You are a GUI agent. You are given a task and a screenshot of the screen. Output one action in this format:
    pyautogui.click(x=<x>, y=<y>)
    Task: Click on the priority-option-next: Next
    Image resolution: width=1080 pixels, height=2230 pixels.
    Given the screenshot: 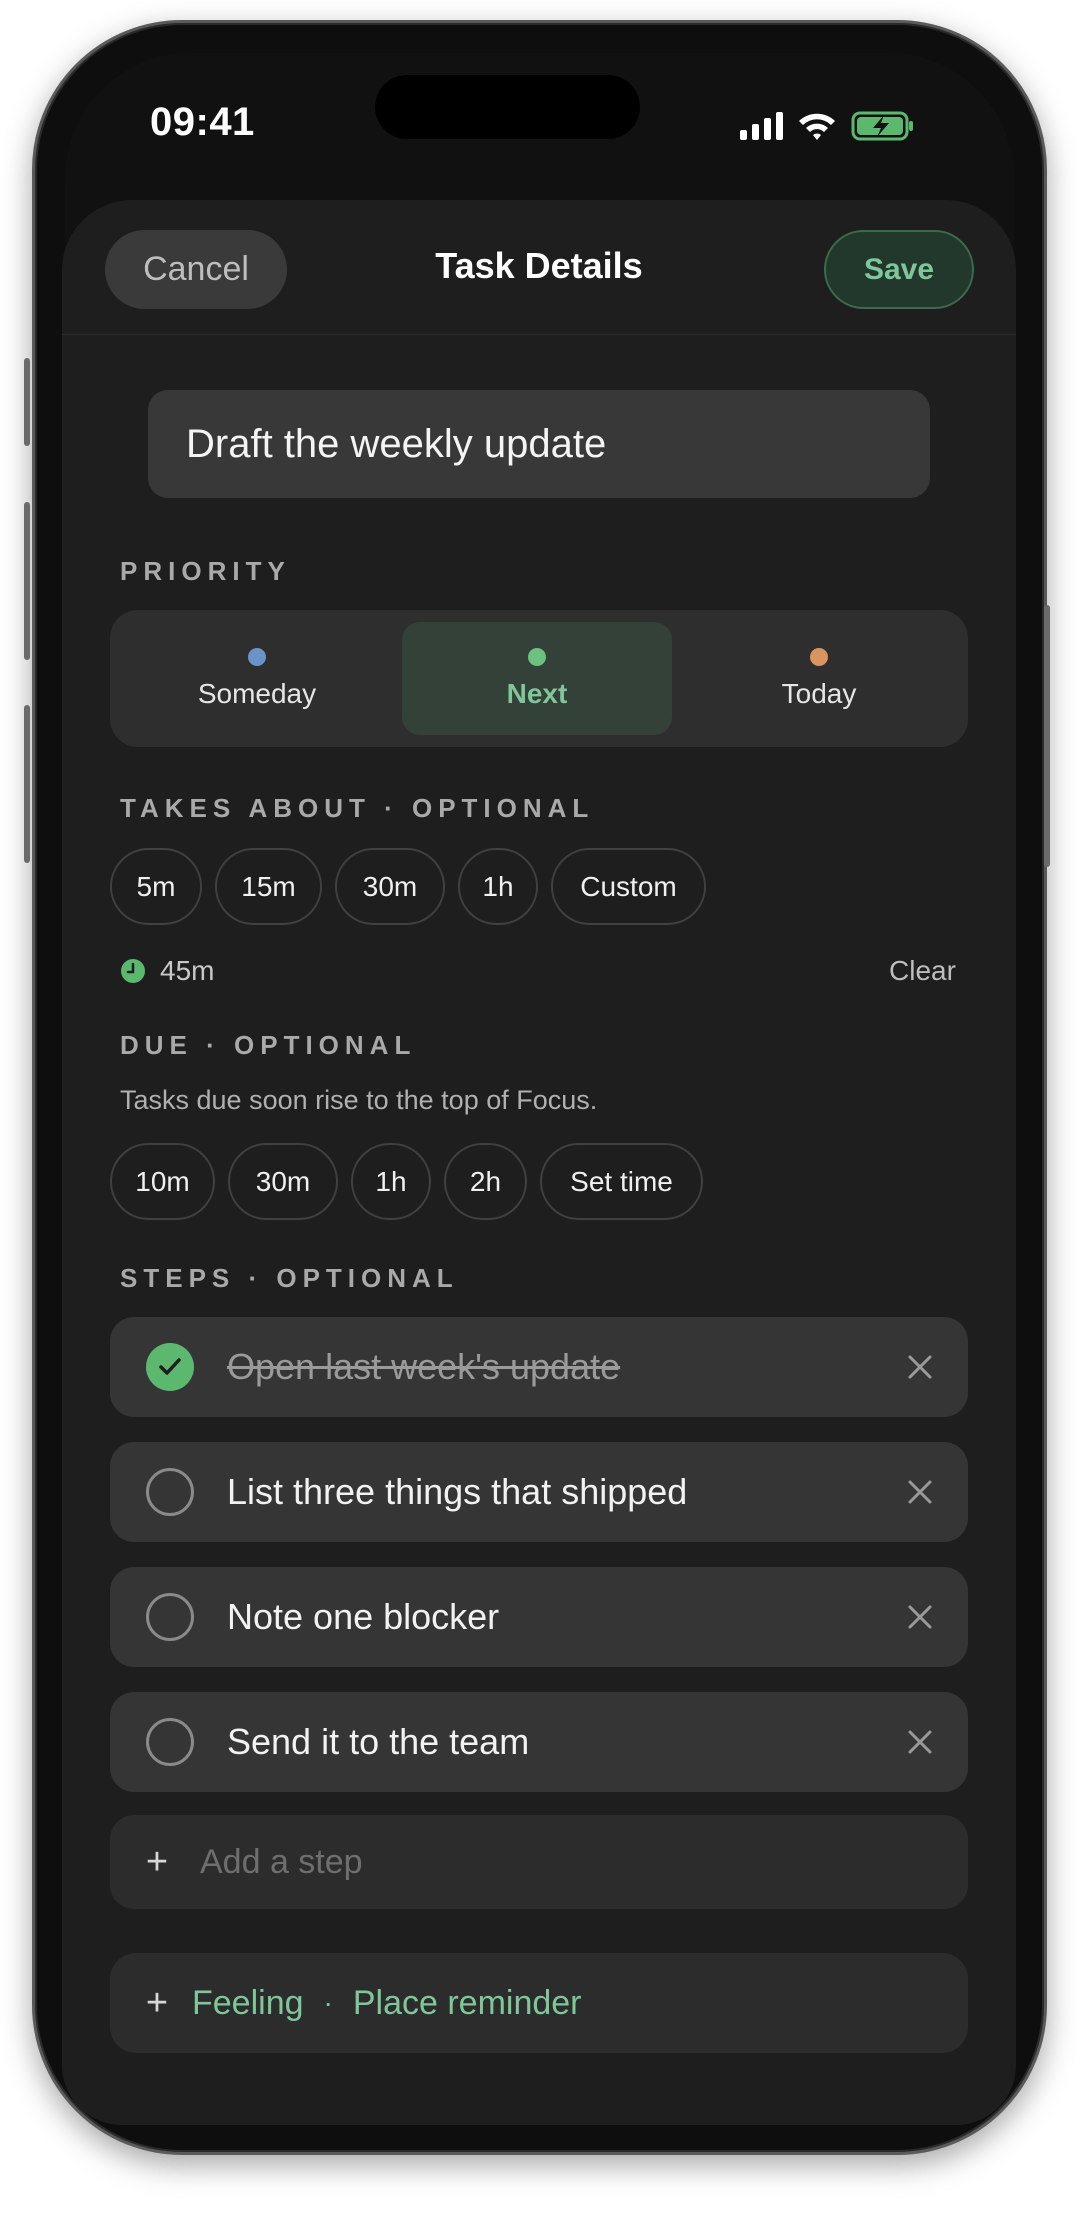 What is the action you would take?
    pyautogui.click(x=537, y=678)
    